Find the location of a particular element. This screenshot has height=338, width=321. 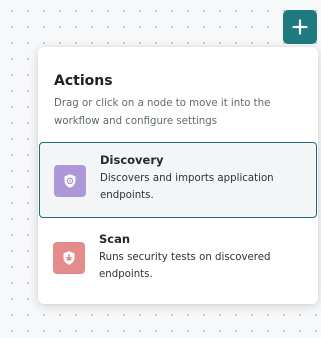

node-title: Scan is located at coordinates (115, 239).